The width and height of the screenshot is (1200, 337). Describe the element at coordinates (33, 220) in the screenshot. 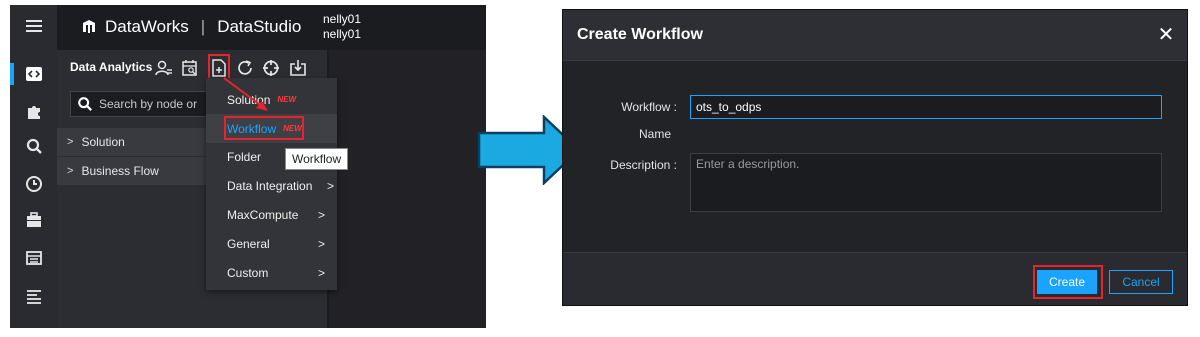

I see `briefcase-icon` at that location.